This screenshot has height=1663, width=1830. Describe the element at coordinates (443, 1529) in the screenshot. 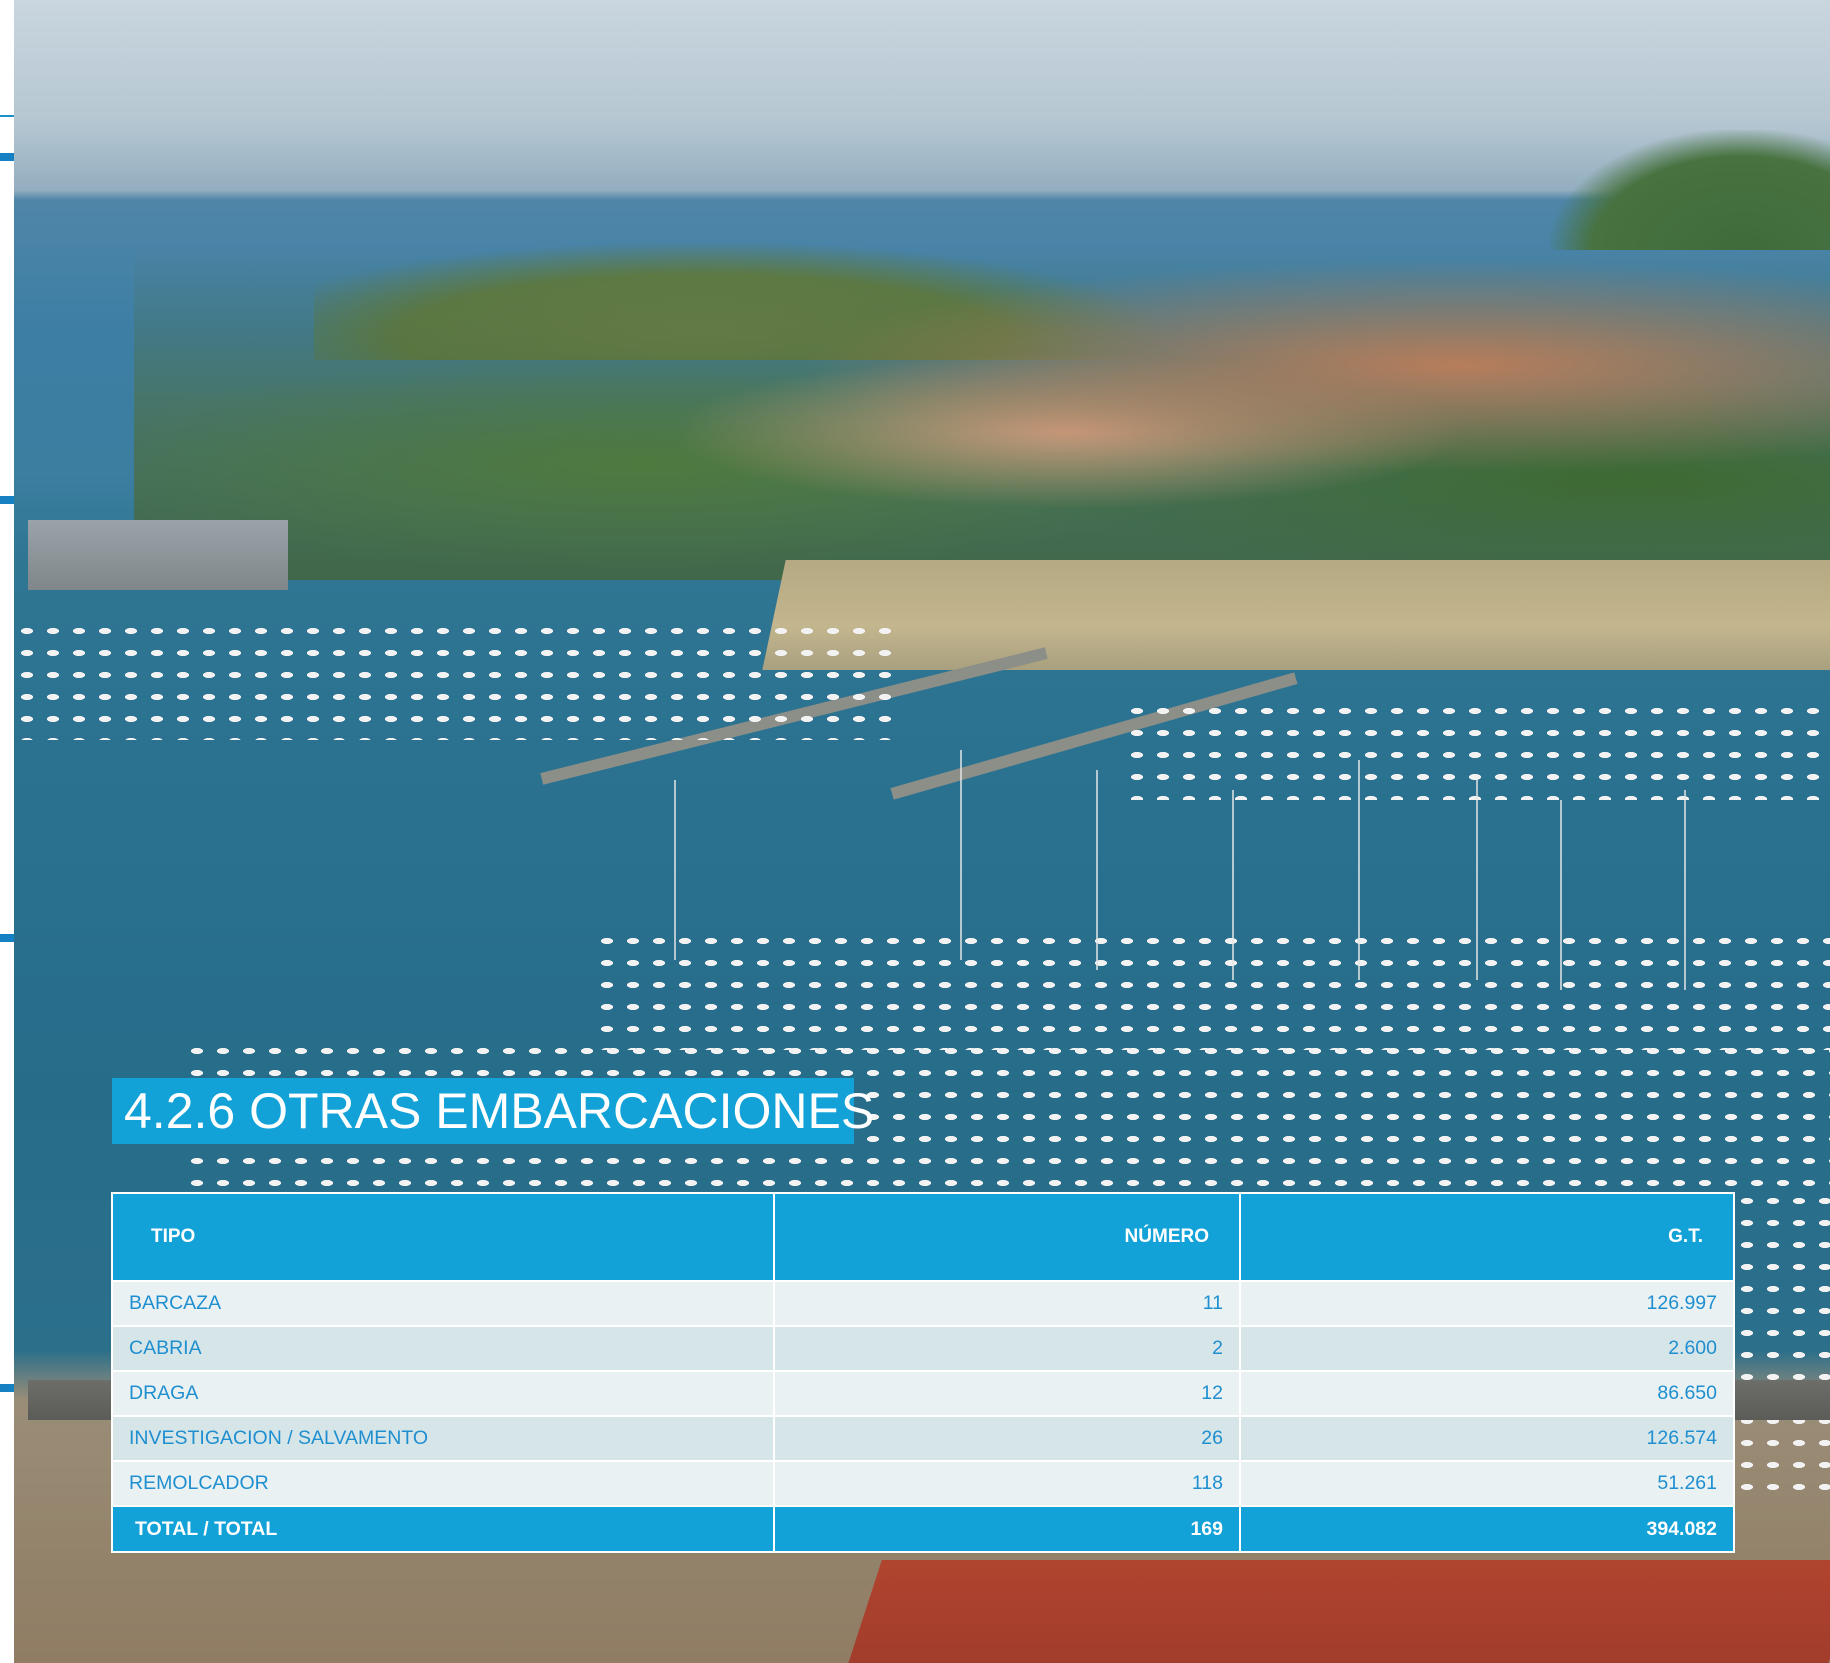

I see `total-label: TOTAL / TOTAL` at that location.